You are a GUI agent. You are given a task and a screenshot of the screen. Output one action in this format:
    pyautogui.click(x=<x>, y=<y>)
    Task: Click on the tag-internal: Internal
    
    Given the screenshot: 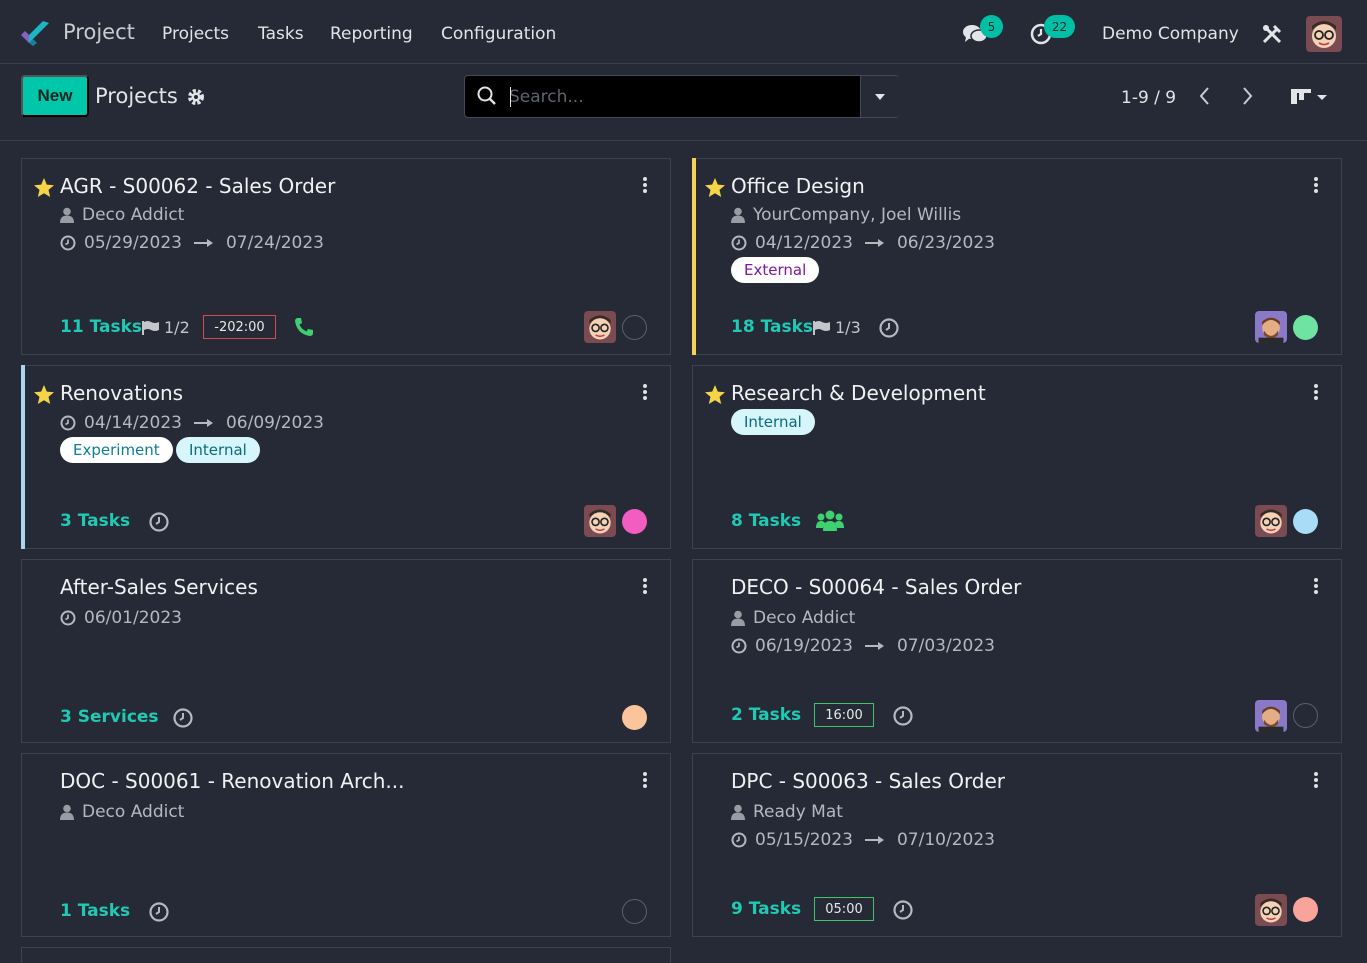 What is the action you would take?
    pyautogui.click(x=218, y=450)
    